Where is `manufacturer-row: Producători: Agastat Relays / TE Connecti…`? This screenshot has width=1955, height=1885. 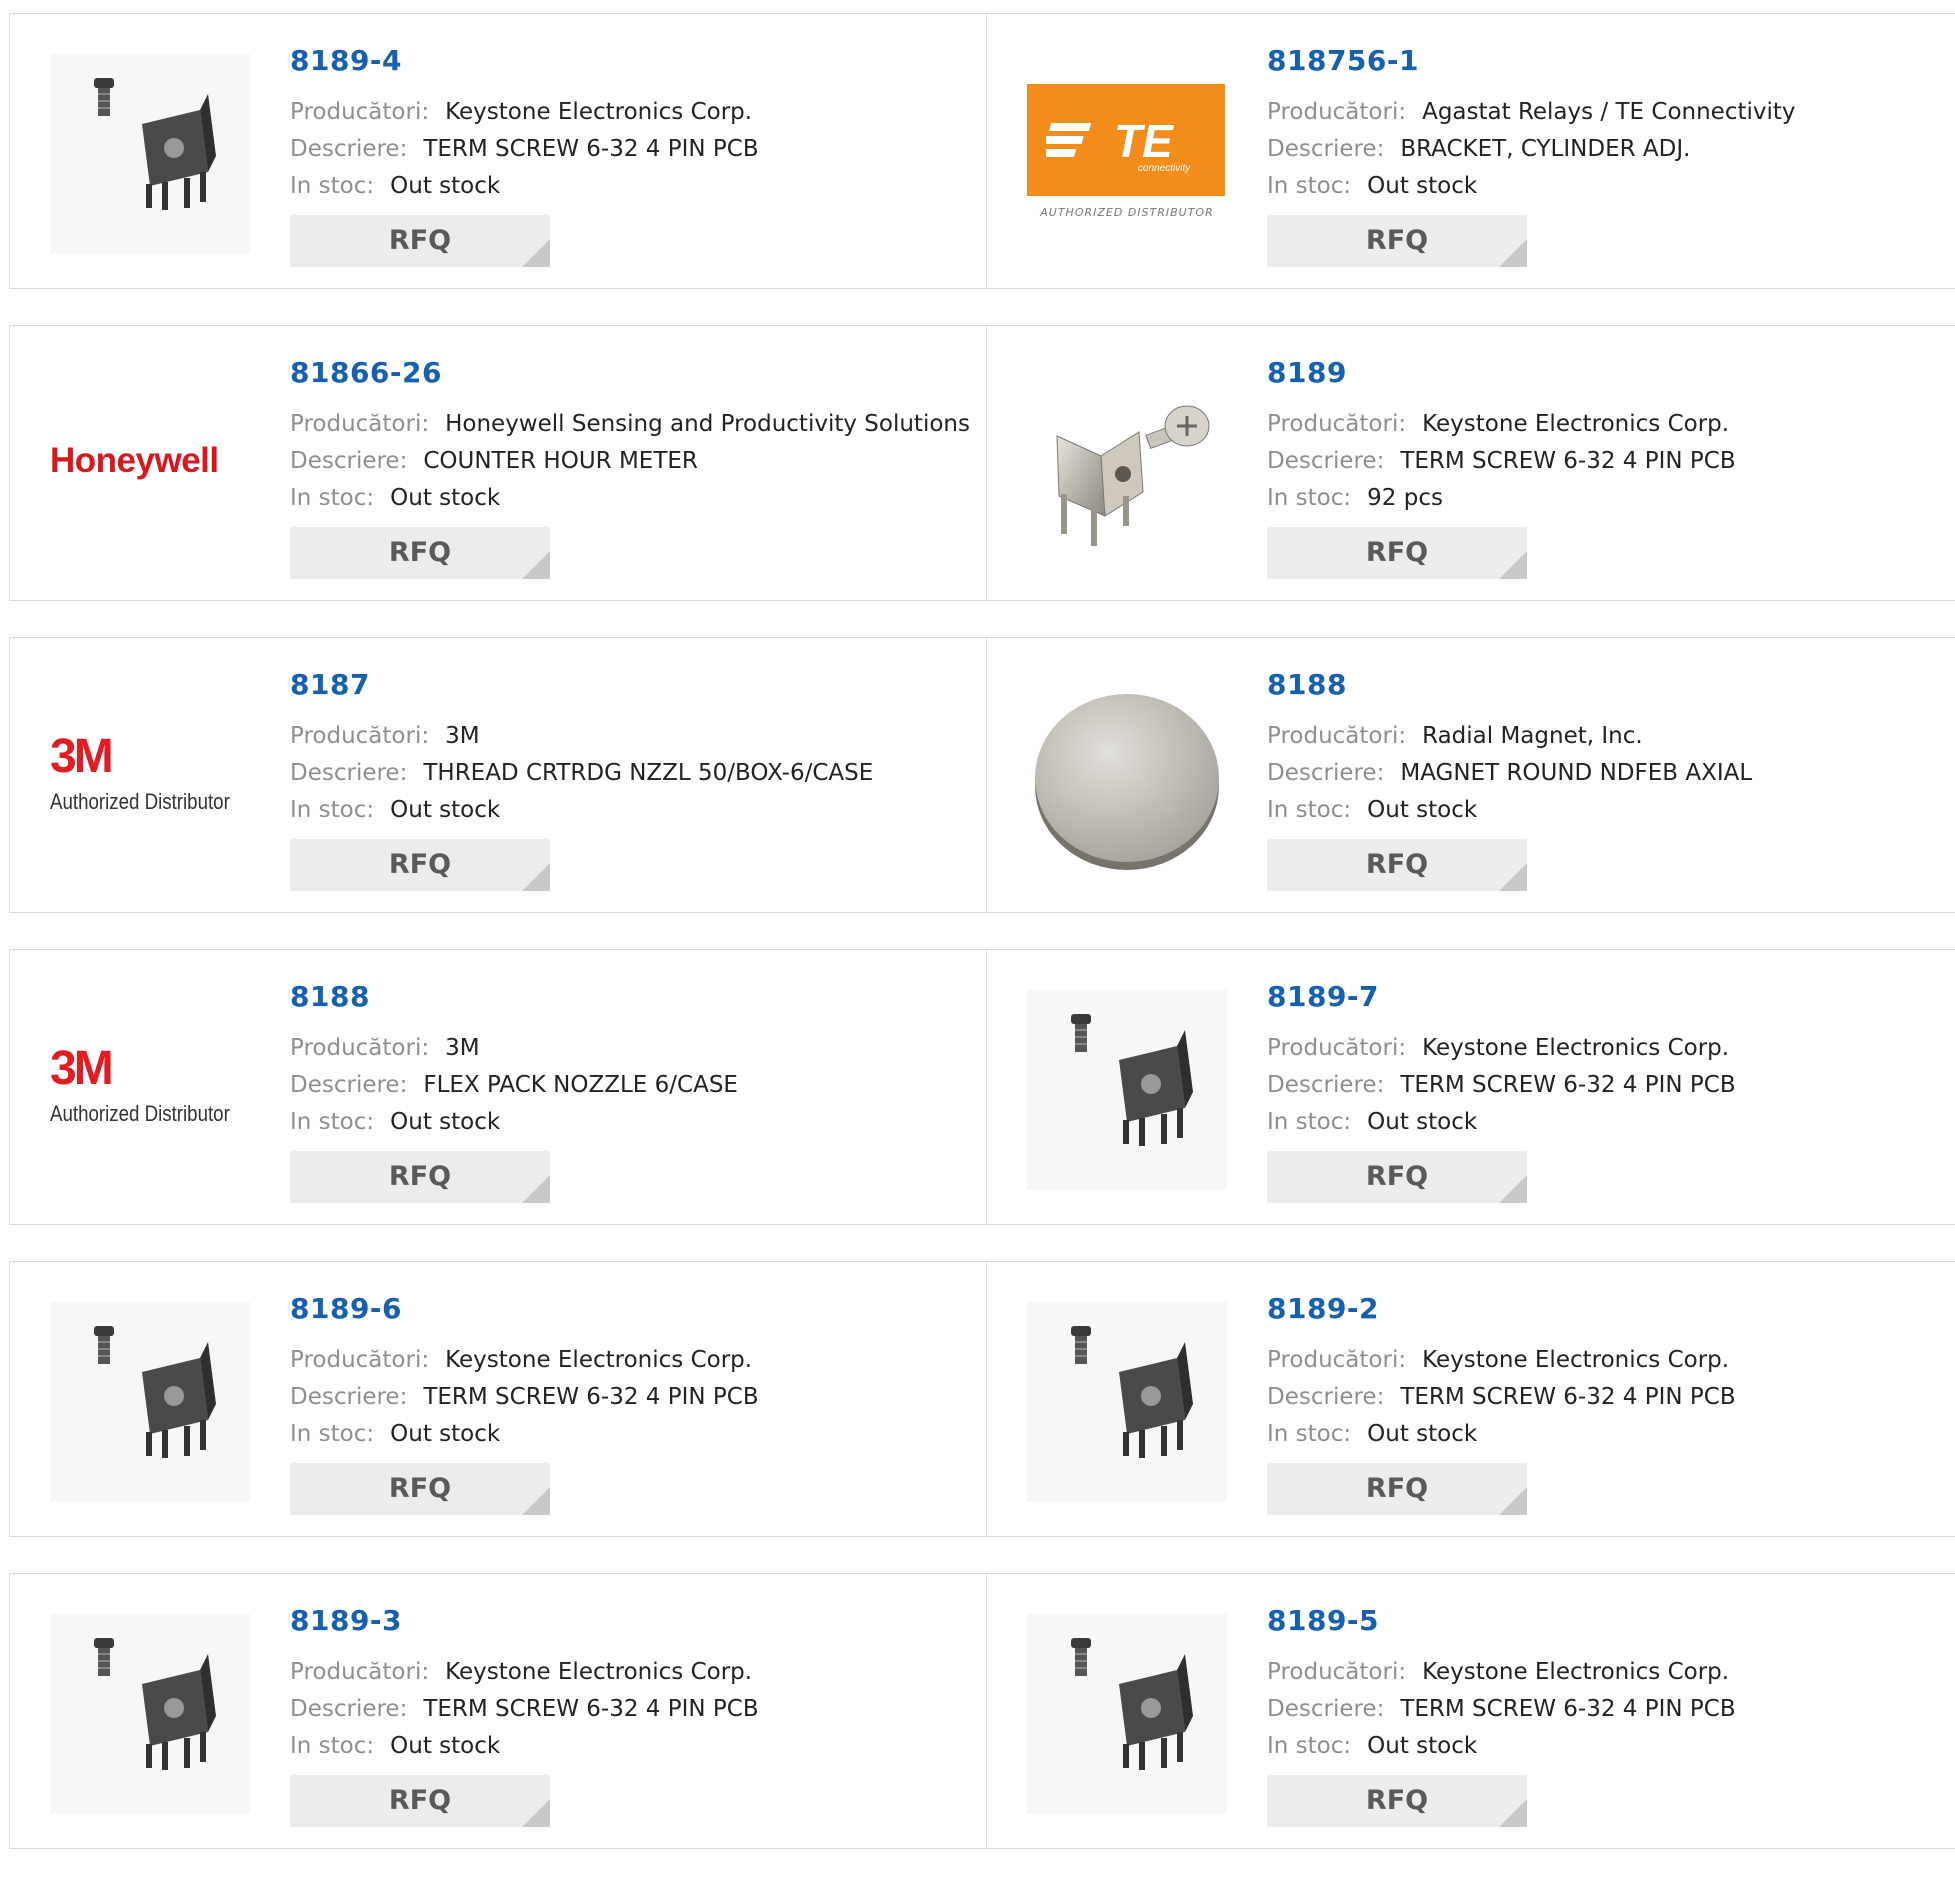
manufacturer-row: Producători: Agastat Relays / TE Connecti… is located at coordinates (1531, 112).